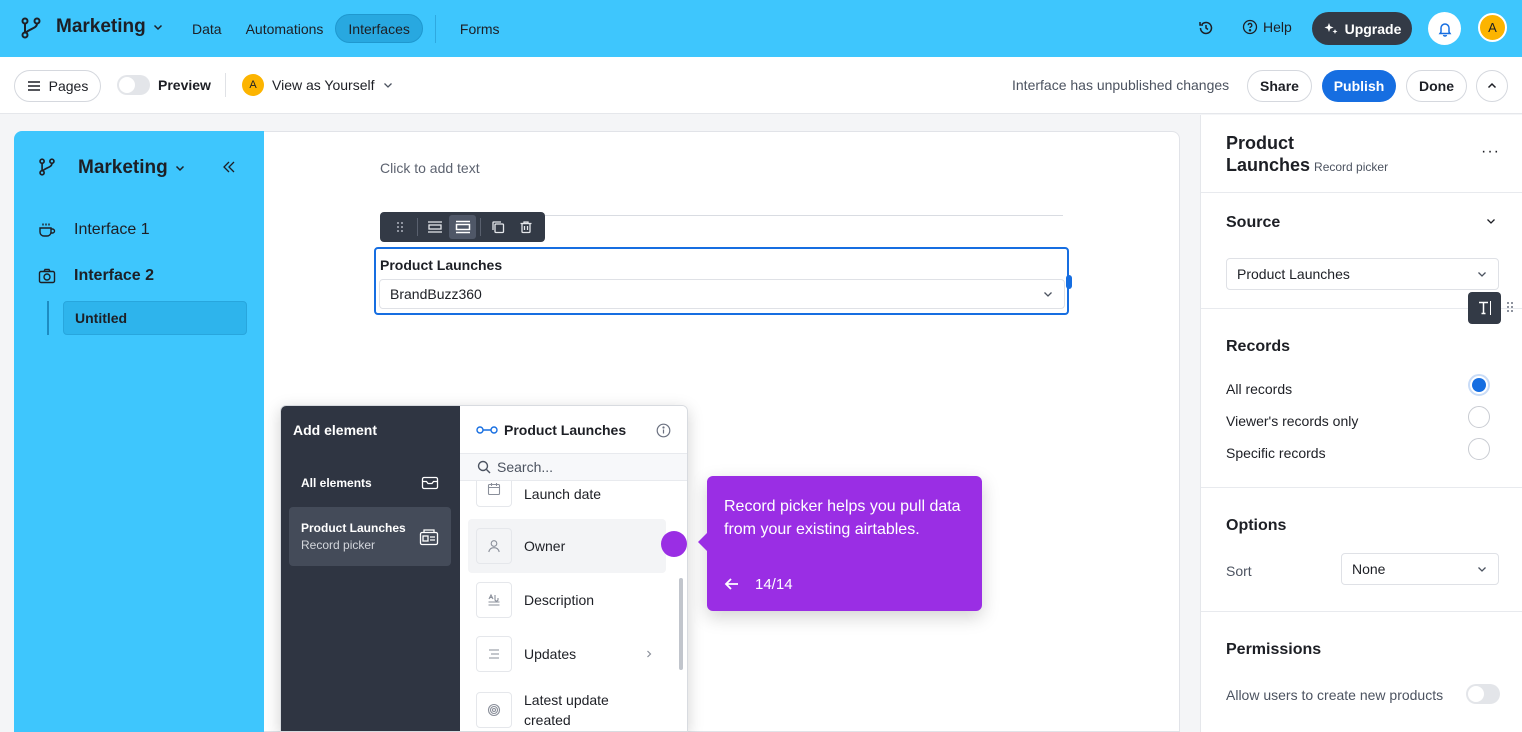 This screenshot has width=1522, height=732. What do you see at coordinates (1361, 611) in the screenshot?
I see `panel-divider` at bounding box center [1361, 611].